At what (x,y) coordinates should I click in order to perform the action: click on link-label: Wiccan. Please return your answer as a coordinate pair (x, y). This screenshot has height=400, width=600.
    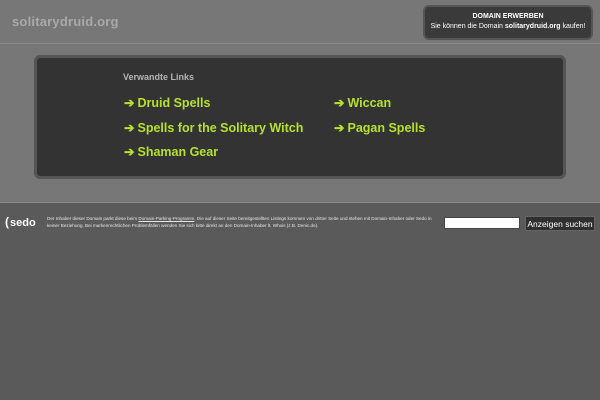
    Looking at the image, I should click on (369, 103).